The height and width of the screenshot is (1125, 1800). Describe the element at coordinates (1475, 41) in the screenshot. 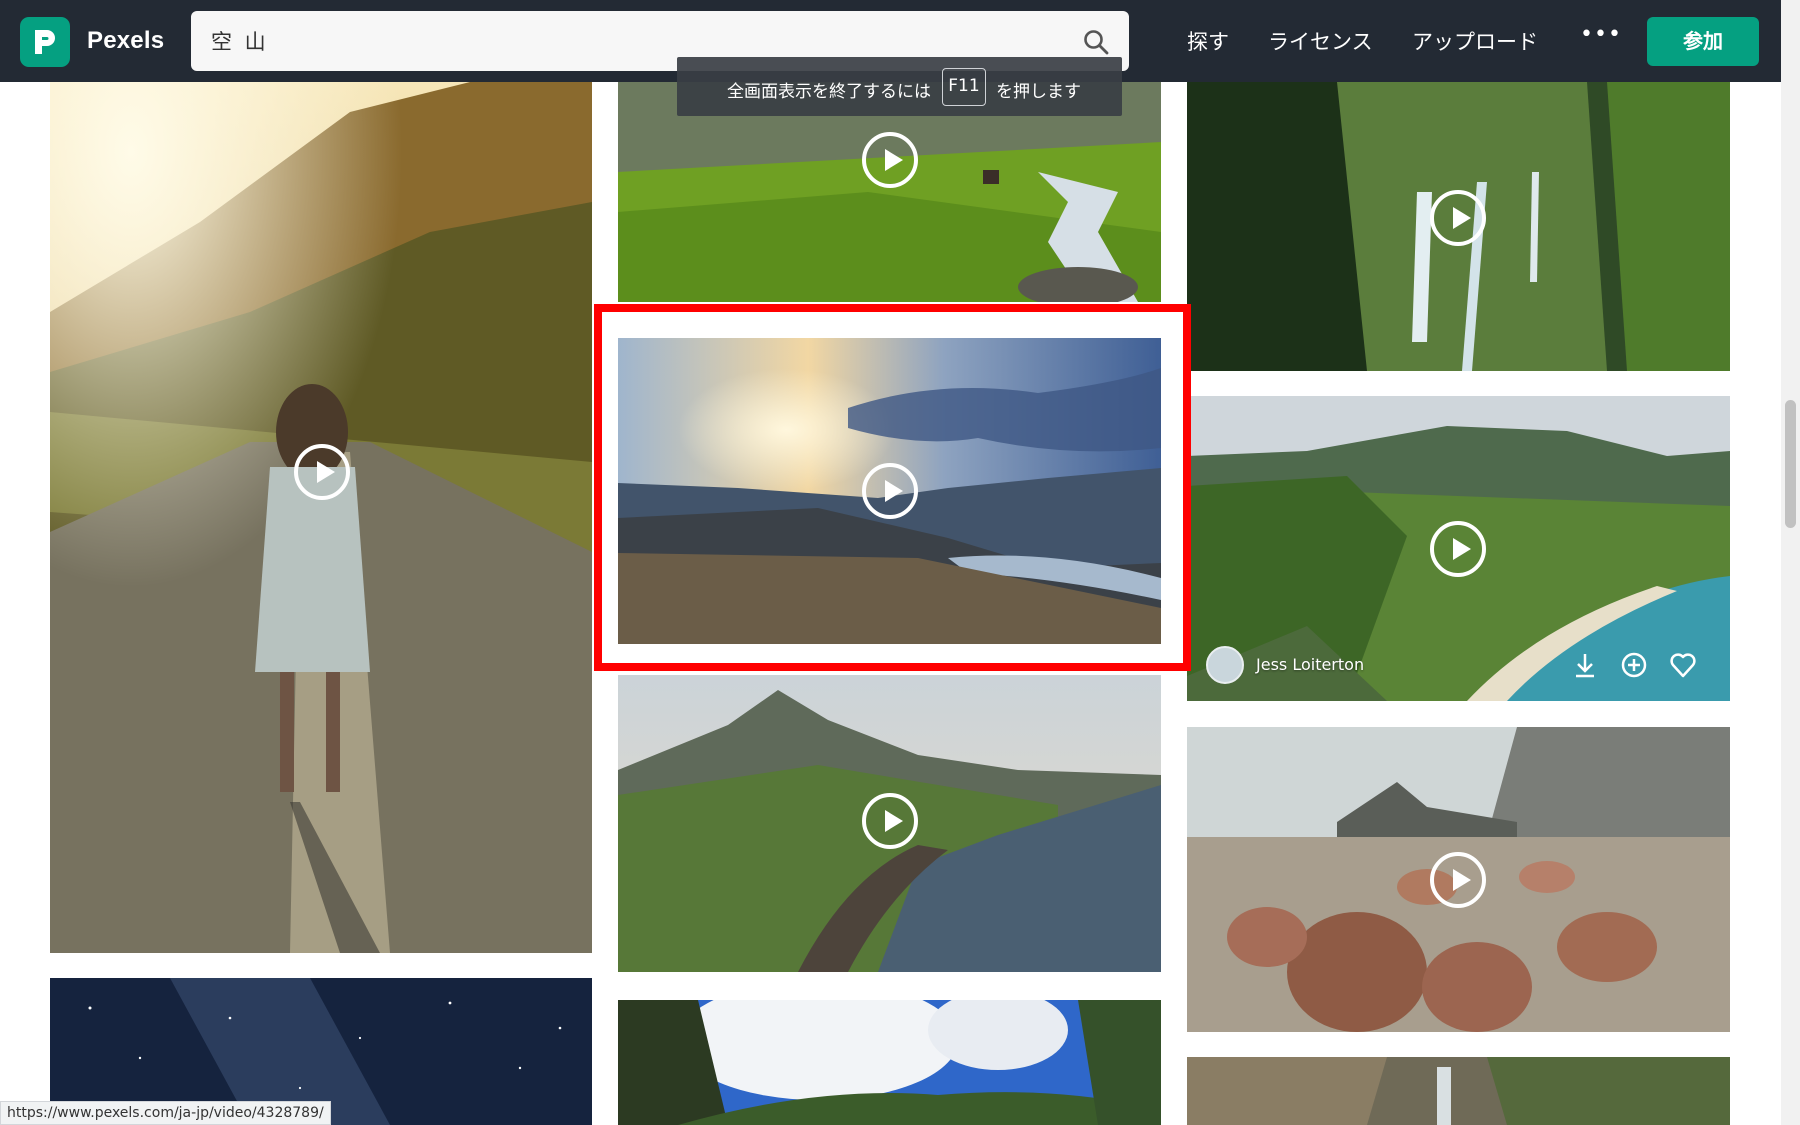

I see `nav-upload: アップロード` at that location.